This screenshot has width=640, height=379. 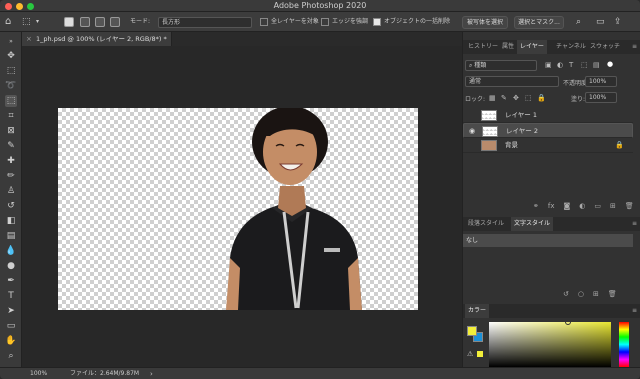 What do you see at coordinates (417, 21) in the screenshot?
I see `object-subtract-label: オブジェクトの一括削除` at bounding box center [417, 21].